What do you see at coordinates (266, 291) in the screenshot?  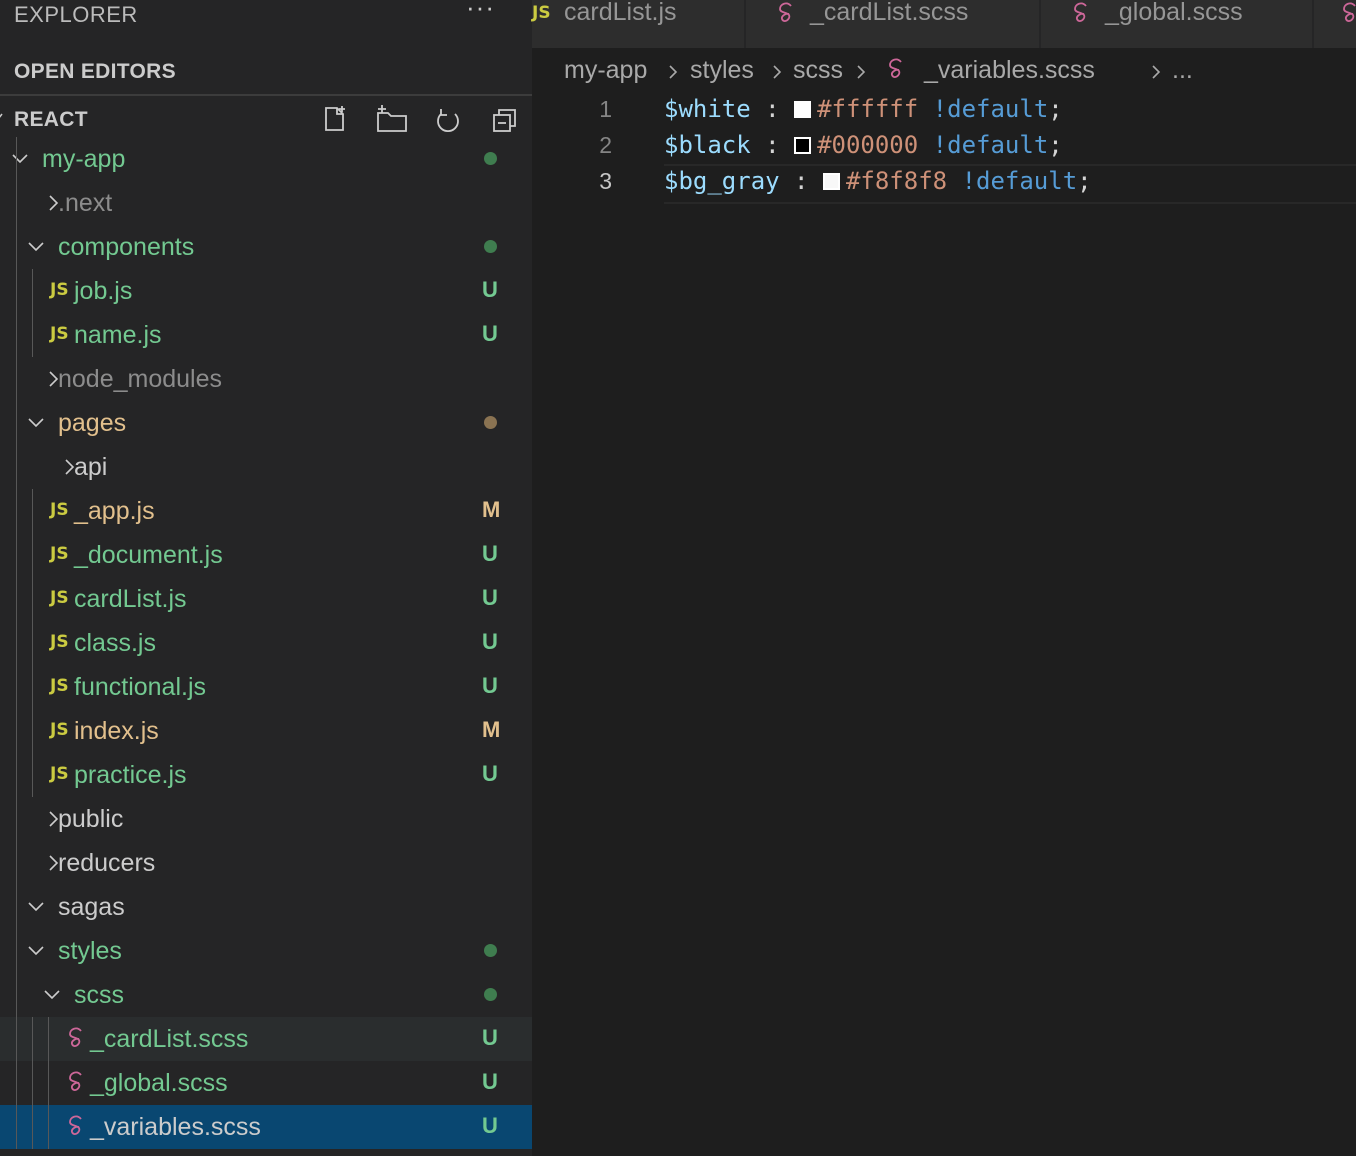 I see `tree-file: JS job.js U` at bounding box center [266, 291].